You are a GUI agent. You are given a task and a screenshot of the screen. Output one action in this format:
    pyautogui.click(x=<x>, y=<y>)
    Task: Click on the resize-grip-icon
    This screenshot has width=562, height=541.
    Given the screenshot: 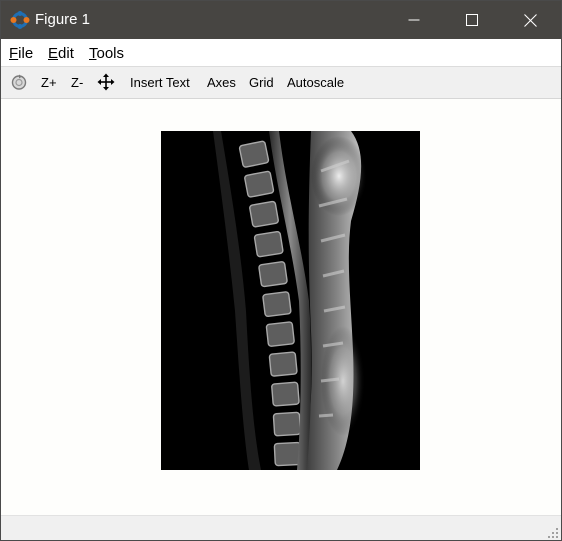 What is the action you would take?
    pyautogui.click(x=553, y=532)
    